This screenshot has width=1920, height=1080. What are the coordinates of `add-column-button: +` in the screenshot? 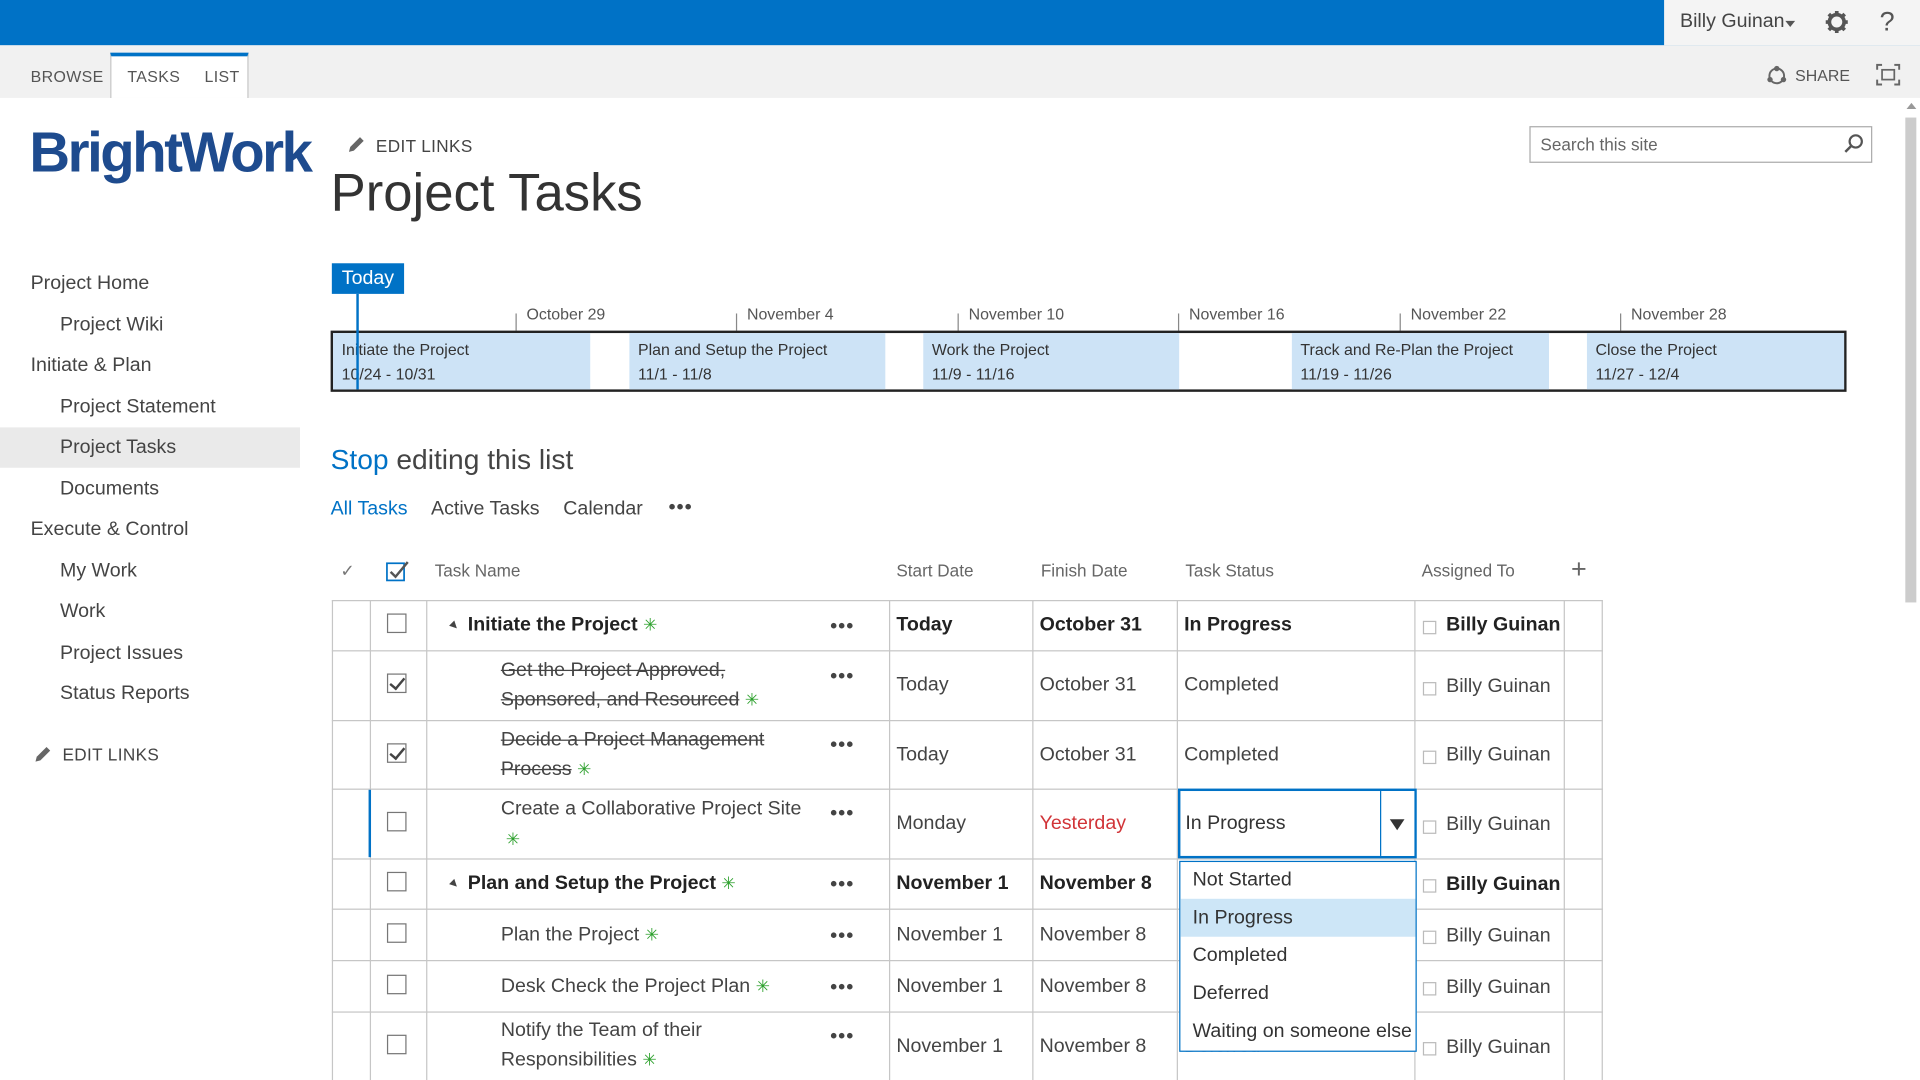 It's located at (1579, 569).